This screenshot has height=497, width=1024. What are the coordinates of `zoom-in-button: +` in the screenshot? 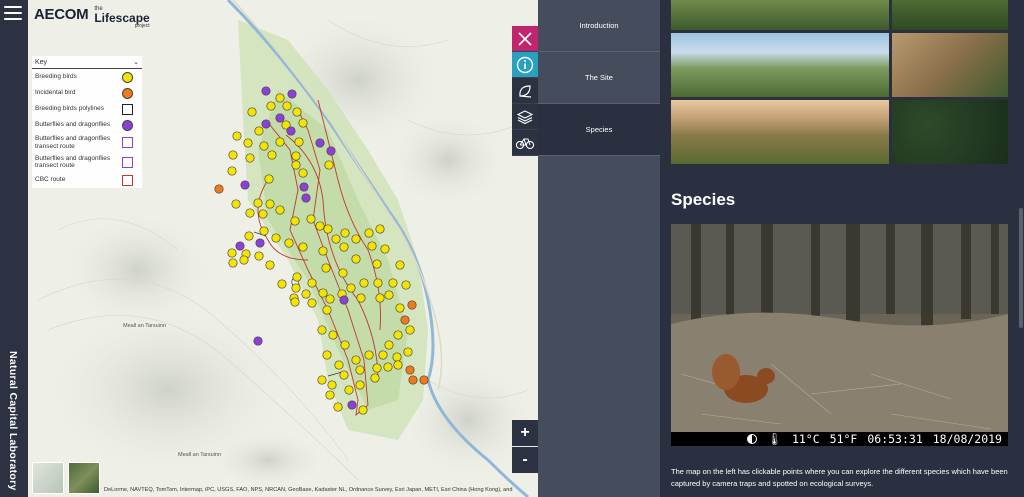 It's located at (525, 433).